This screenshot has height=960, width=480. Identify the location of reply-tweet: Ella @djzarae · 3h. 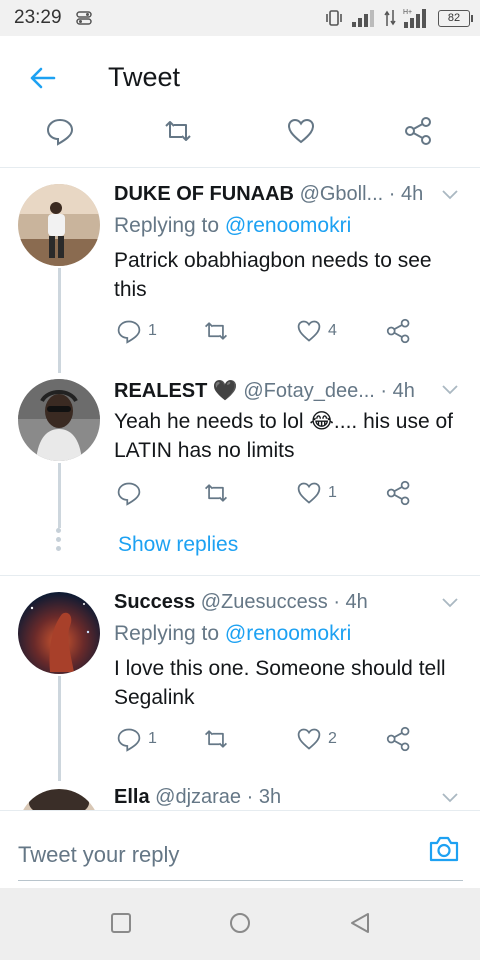
(240, 795).